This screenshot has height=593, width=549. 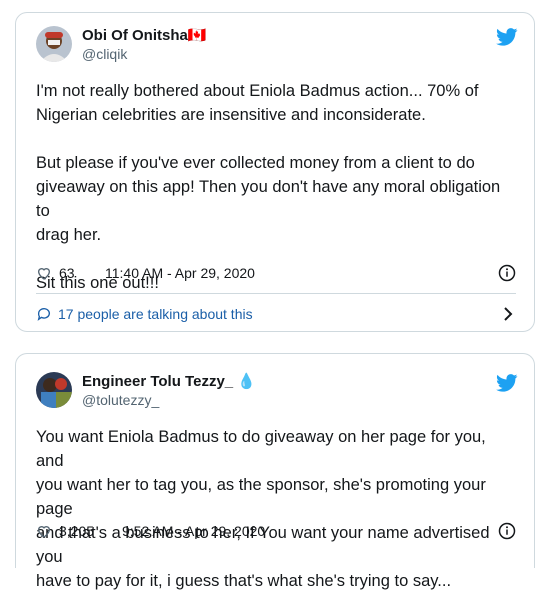 I want to click on like-count: 63, so click(x=67, y=273).